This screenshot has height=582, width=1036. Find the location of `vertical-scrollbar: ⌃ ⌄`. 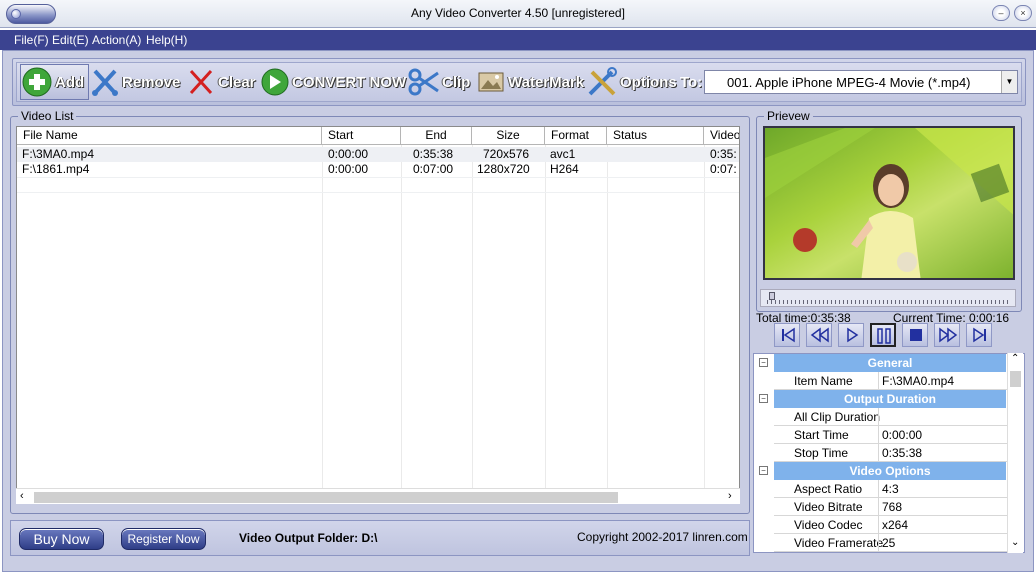

vertical-scrollbar: ⌃ ⌄ is located at coordinates (1015, 453).